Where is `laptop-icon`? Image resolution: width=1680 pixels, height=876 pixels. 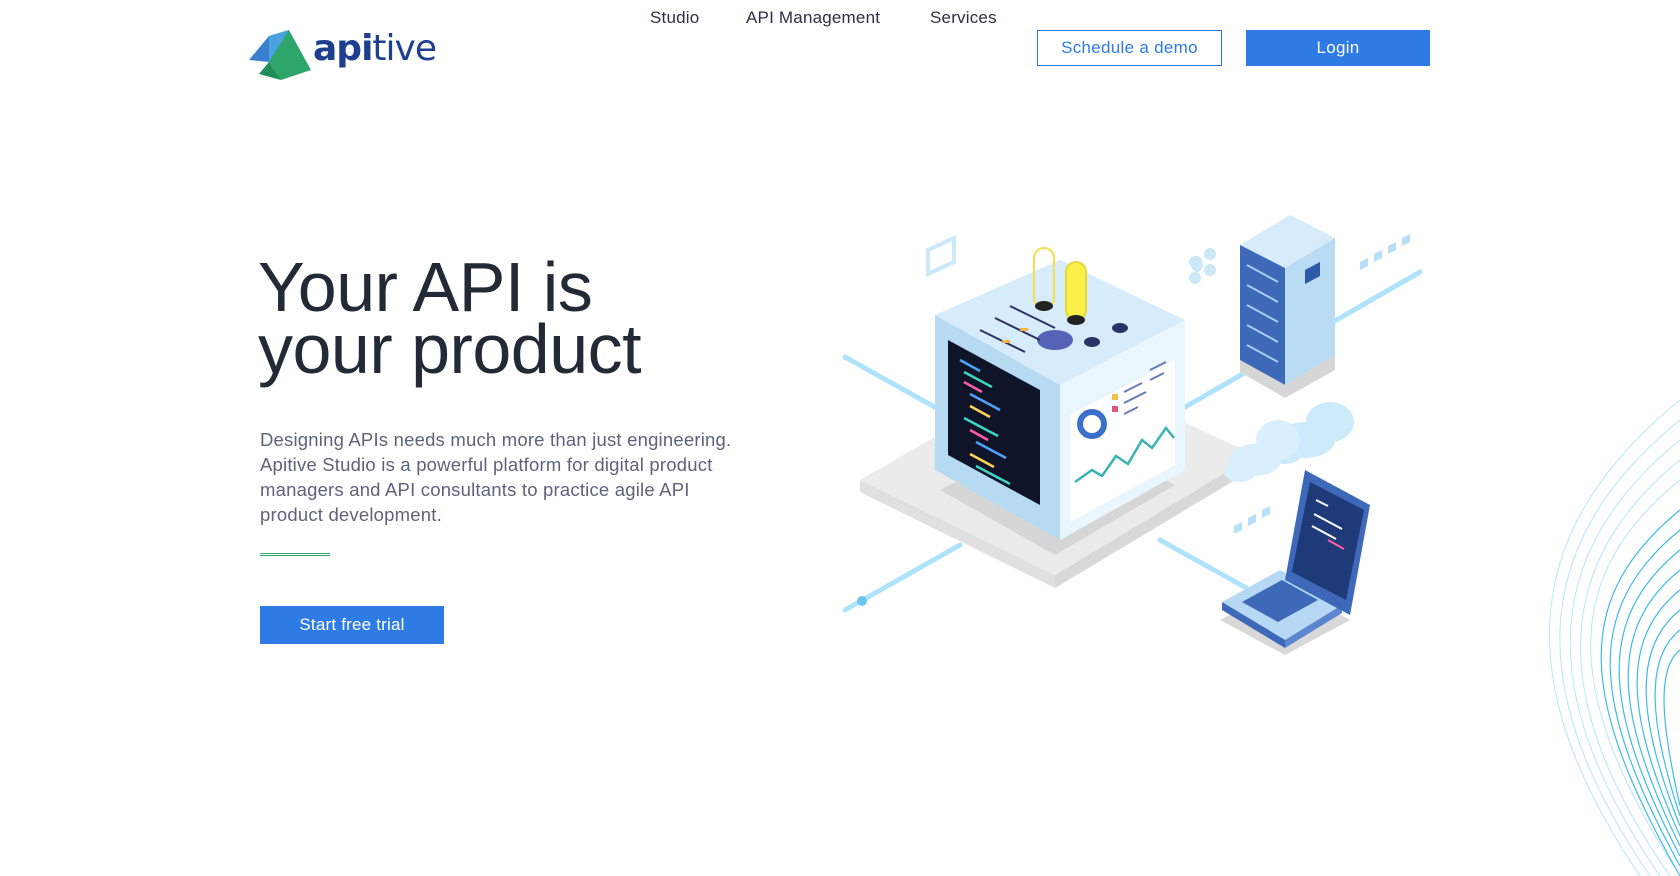
laptop-icon is located at coordinates (1295, 562).